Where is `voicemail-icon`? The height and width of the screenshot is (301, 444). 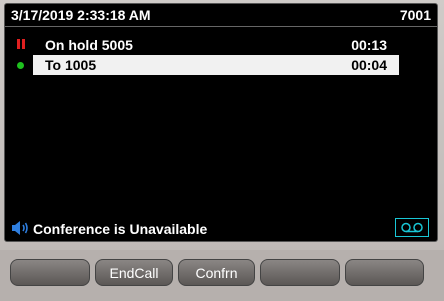
voicemail-icon is located at coordinates (412, 227).